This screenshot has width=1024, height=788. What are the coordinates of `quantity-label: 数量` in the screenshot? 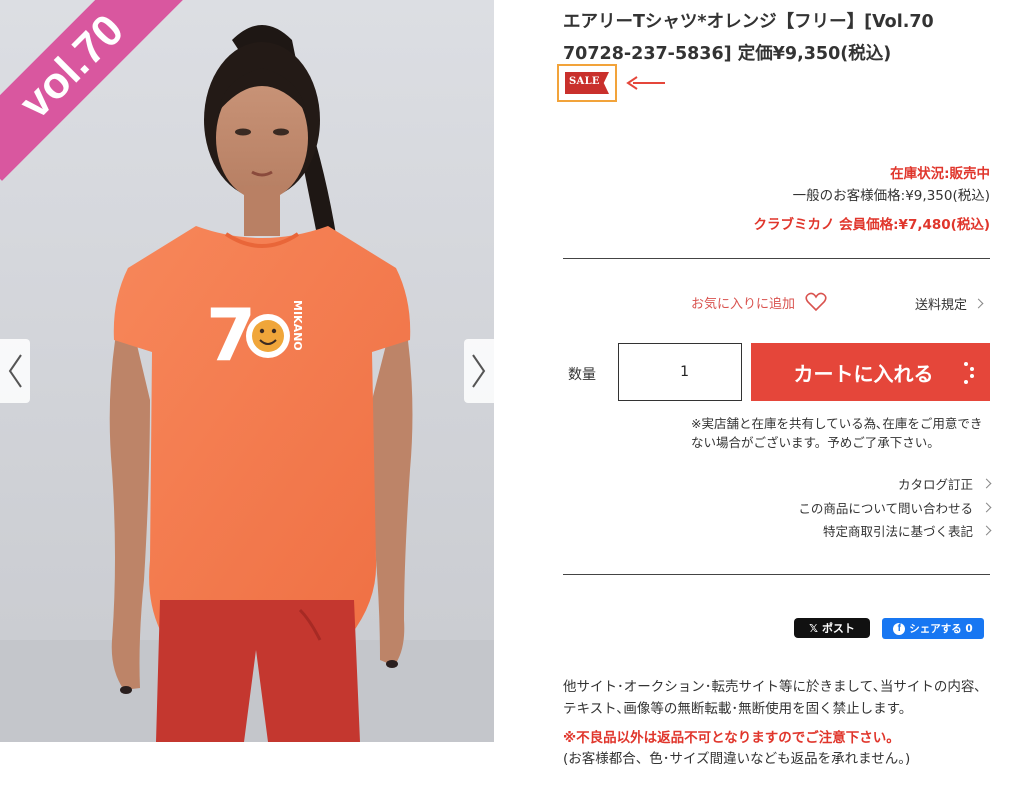 It's located at (582, 375).